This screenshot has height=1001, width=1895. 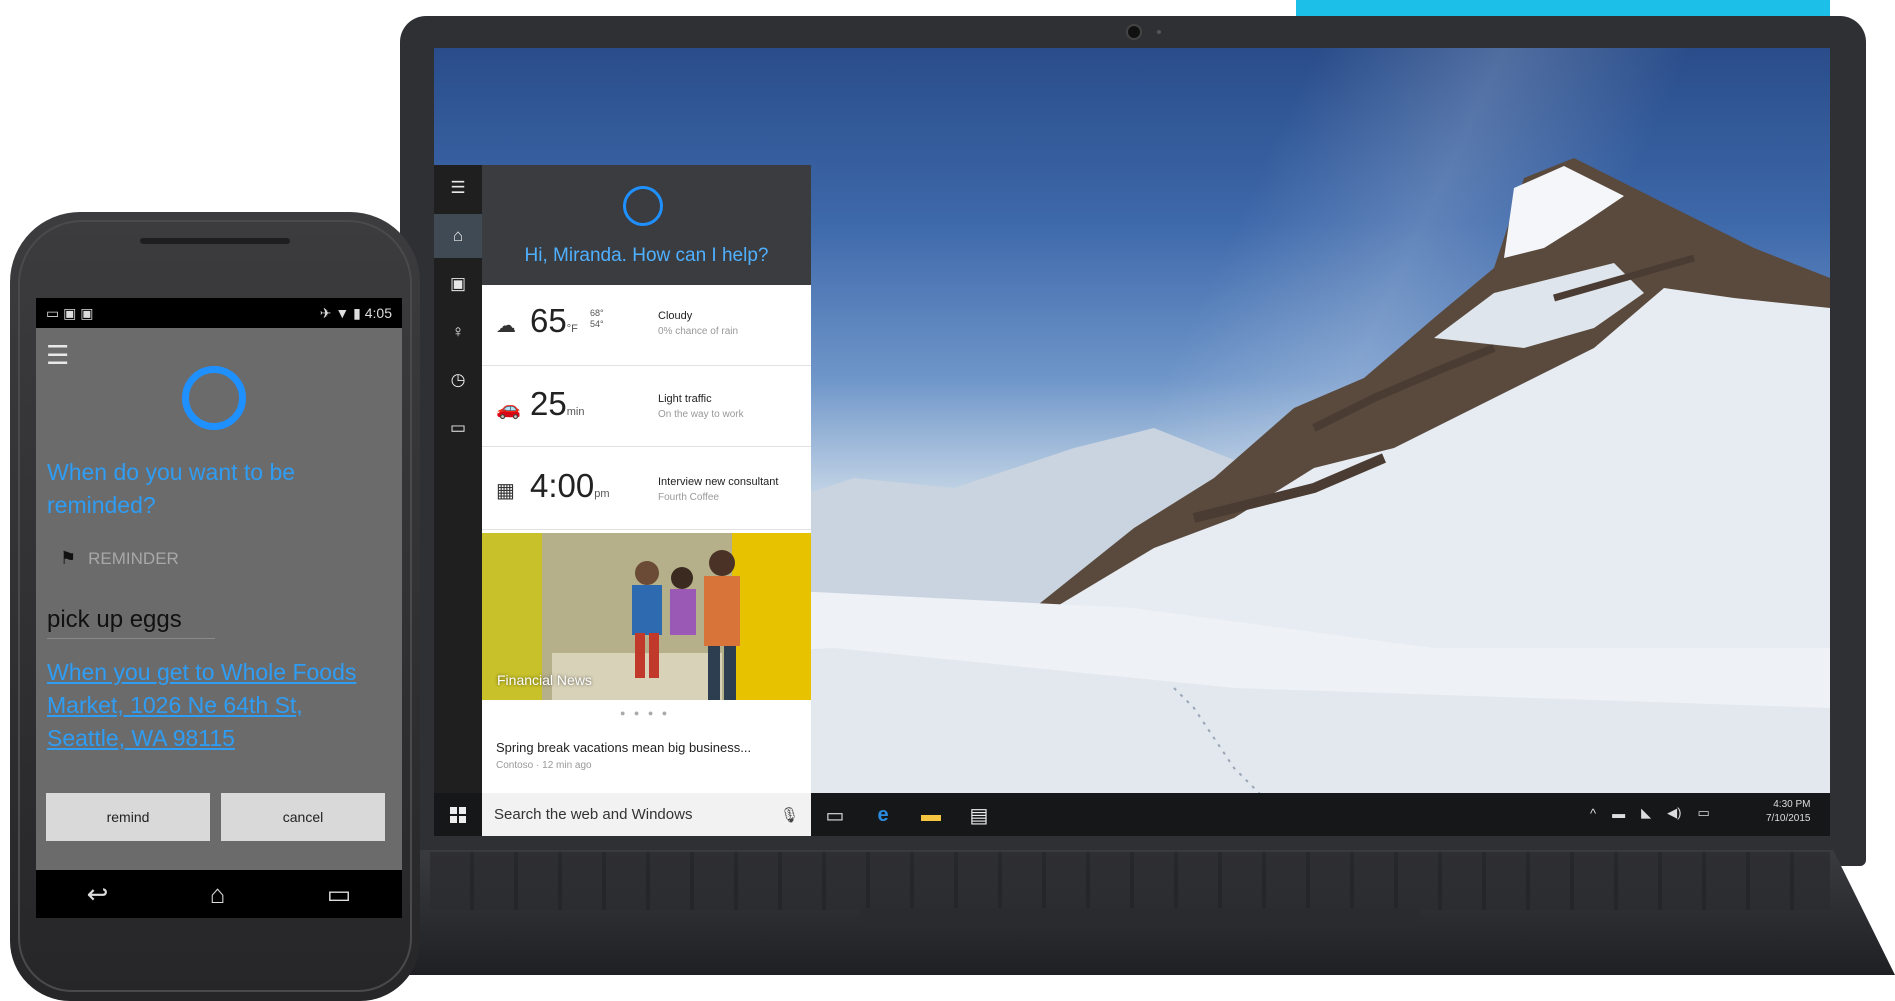 I want to click on store-icon: ▤, so click(x=979, y=815).